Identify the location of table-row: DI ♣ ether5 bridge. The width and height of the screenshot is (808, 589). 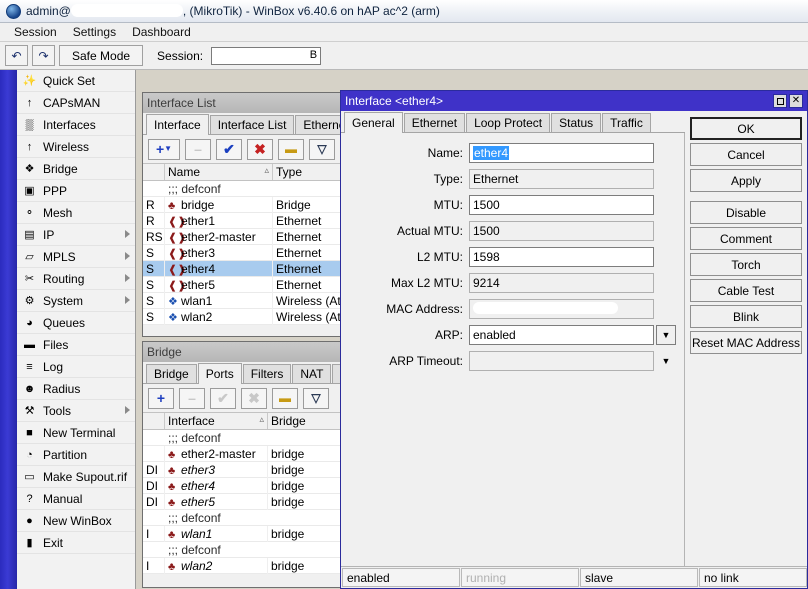
(243, 501).